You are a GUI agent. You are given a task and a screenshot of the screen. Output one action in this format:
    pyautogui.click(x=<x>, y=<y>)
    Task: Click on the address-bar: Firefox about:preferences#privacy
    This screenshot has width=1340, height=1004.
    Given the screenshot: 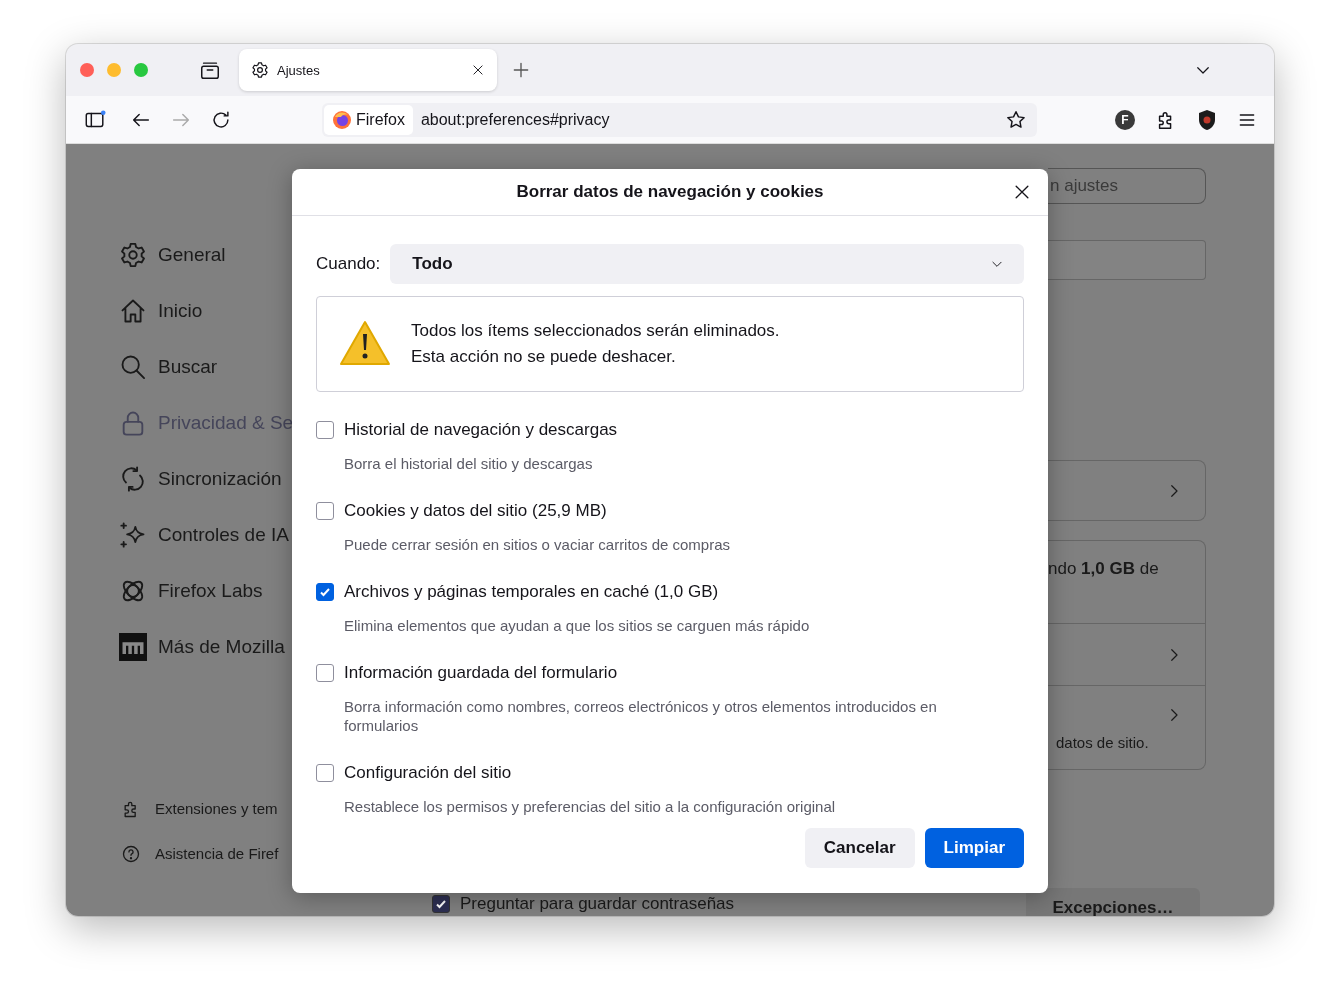 What is the action you would take?
    pyautogui.click(x=679, y=119)
    